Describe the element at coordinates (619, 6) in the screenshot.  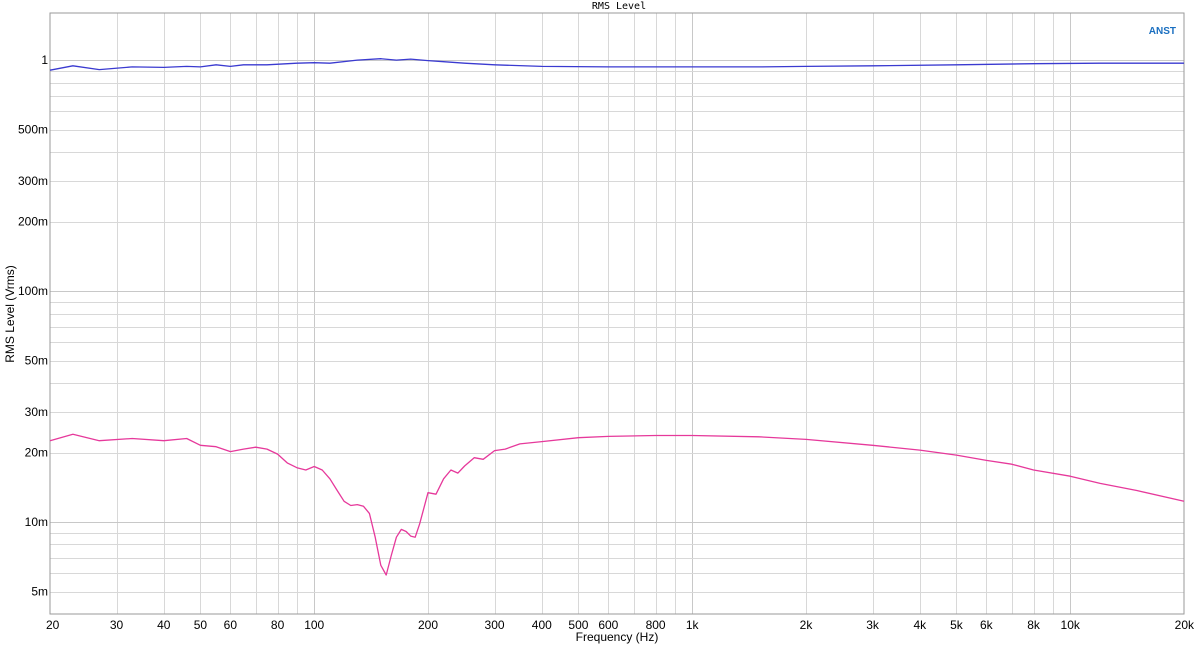
I see `chart-title: RMS Level` at that location.